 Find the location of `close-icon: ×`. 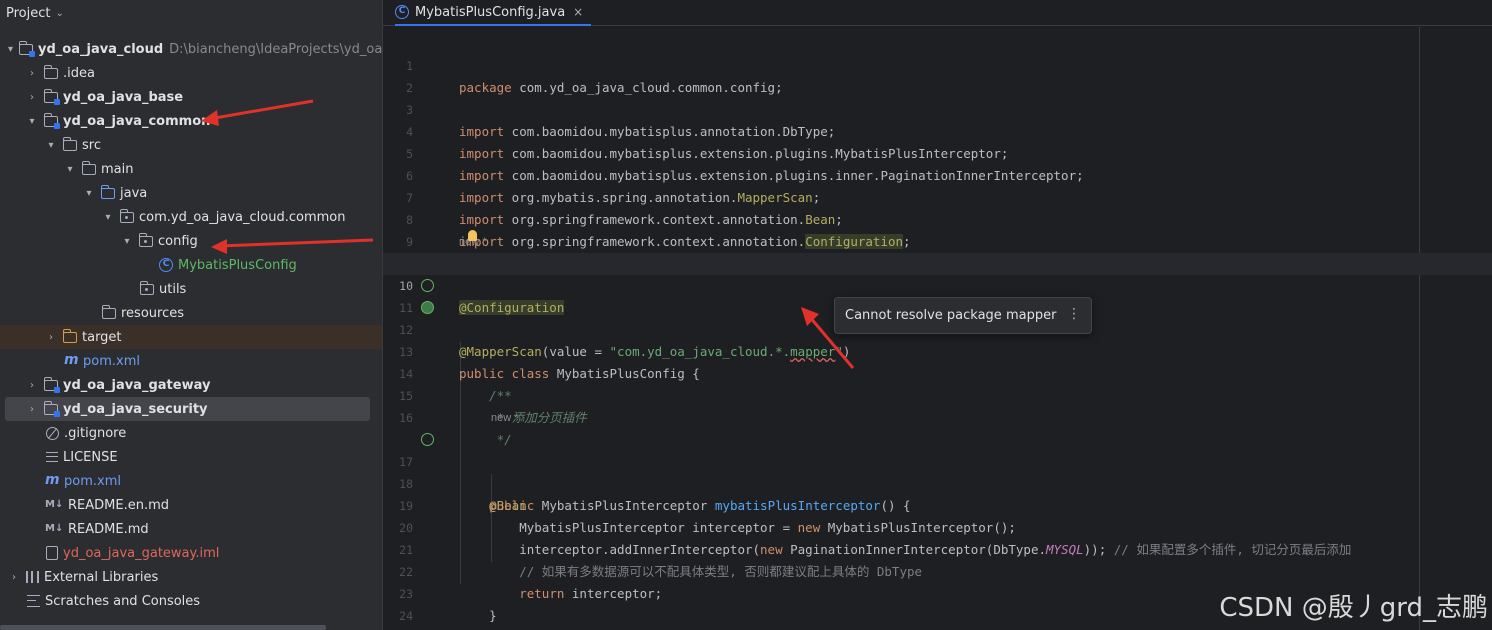

close-icon: × is located at coordinates (578, 12).